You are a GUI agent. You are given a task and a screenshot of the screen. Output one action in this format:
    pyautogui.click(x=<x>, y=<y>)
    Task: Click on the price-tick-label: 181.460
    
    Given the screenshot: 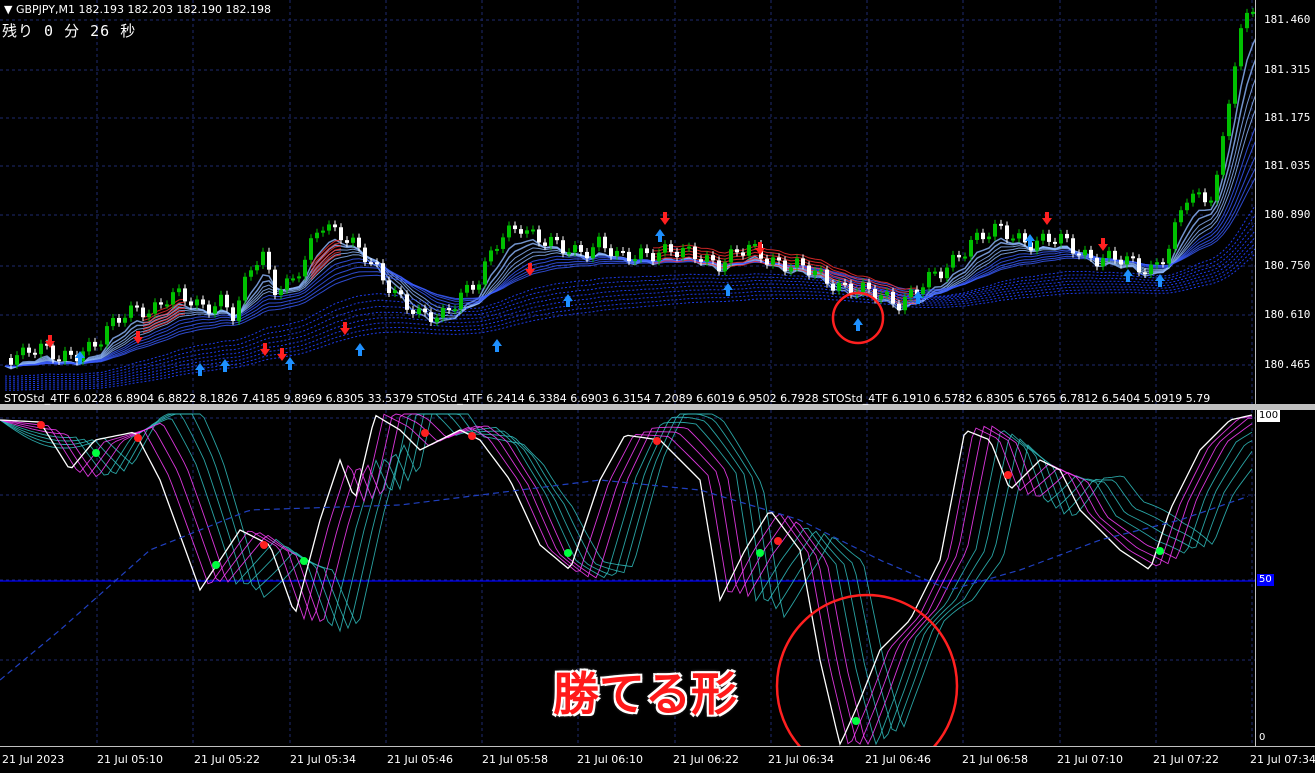 What is the action you would take?
    pyautogui.click(x=1287, y=19)
    